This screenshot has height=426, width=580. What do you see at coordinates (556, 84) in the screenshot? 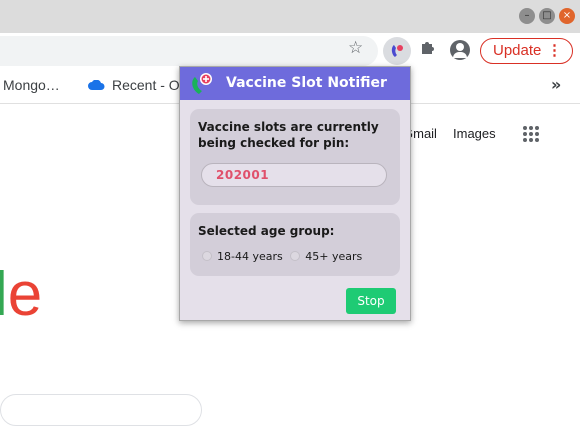
I see `bookmarks-overflow-icon: »` at bounding box center [556, 84].